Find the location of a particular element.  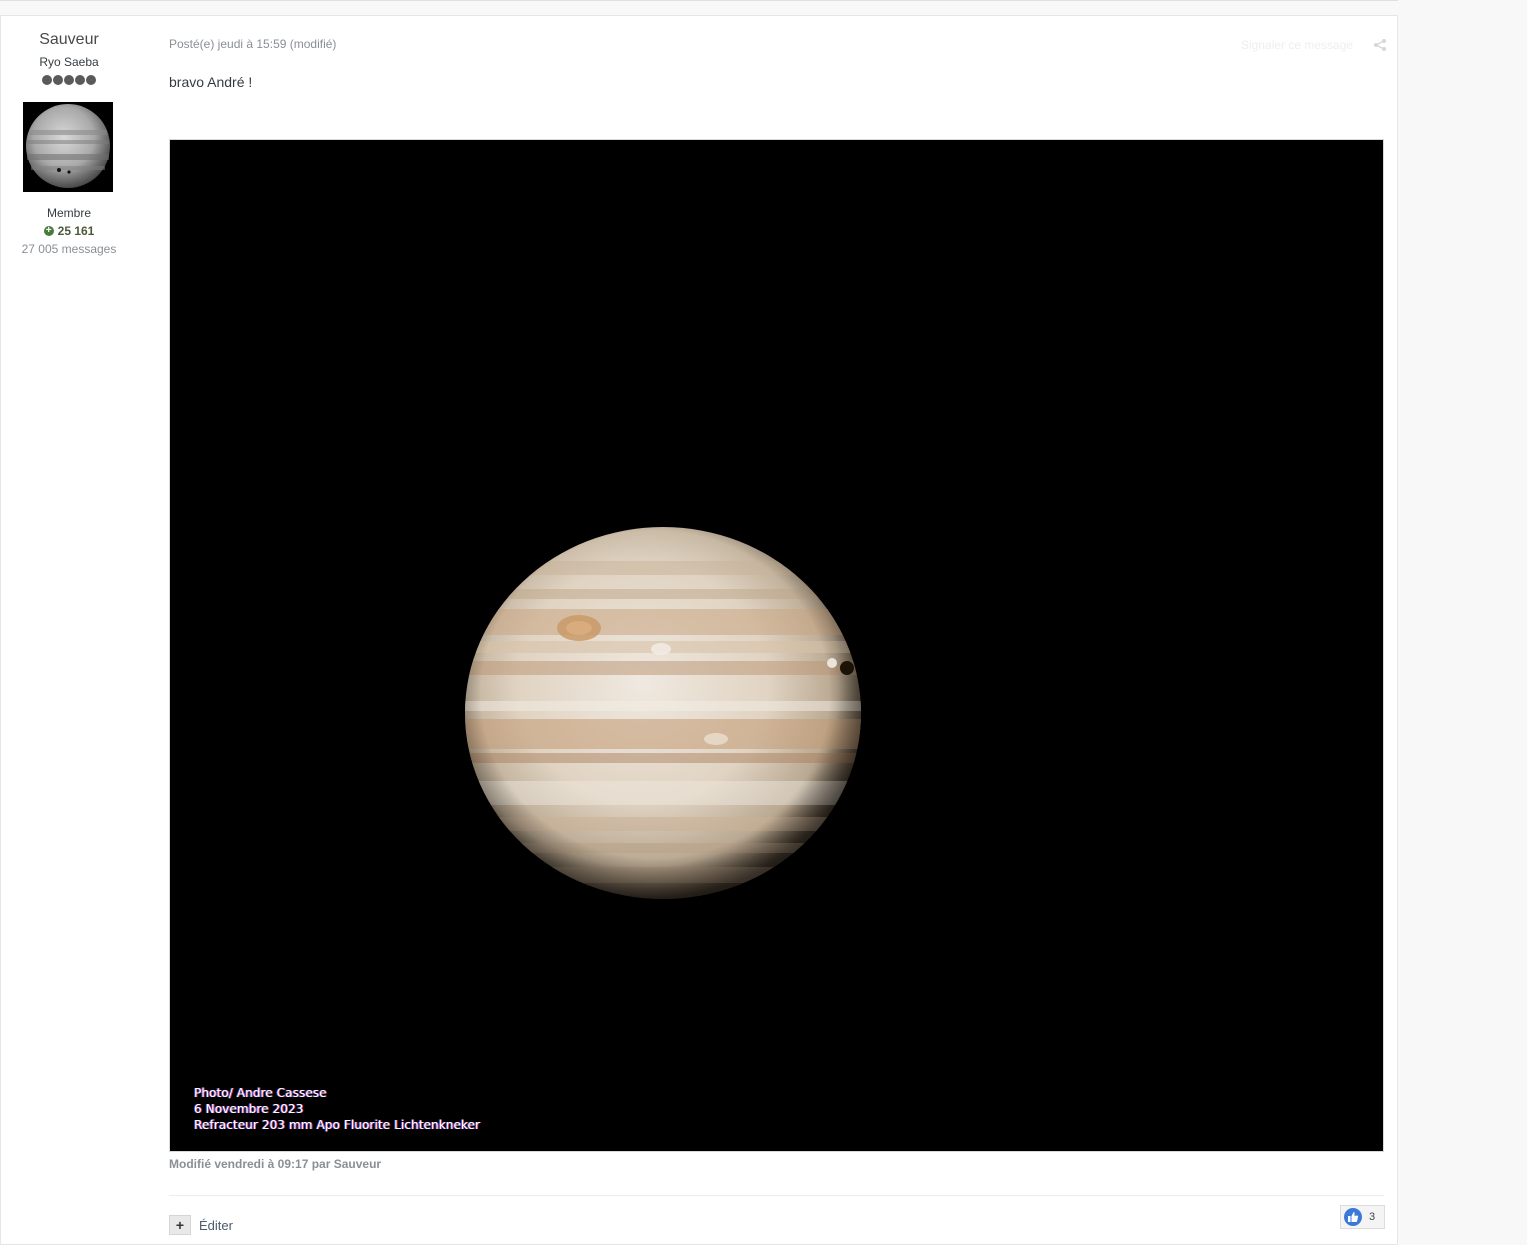

post-body-text: bravo André ! is located at coordinates (211, 82).